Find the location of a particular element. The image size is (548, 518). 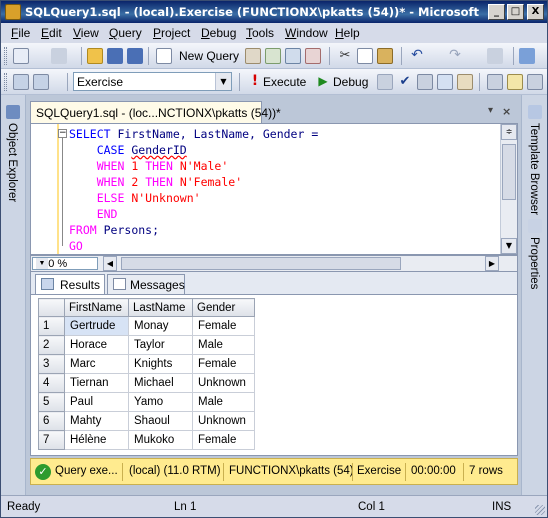

scroll-thumb is located at coordinates (509, 172).